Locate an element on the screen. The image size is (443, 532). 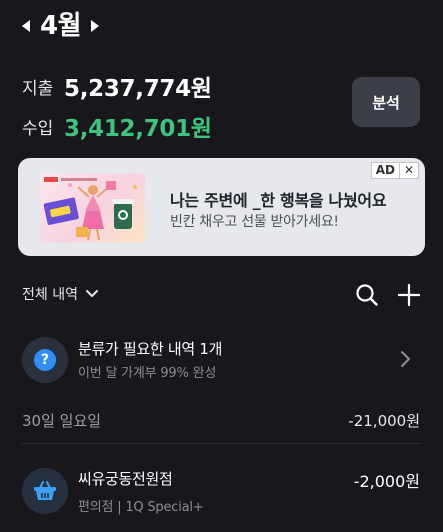
income-row: 수입 3,412,701원 is located at coordinates (117, 126).